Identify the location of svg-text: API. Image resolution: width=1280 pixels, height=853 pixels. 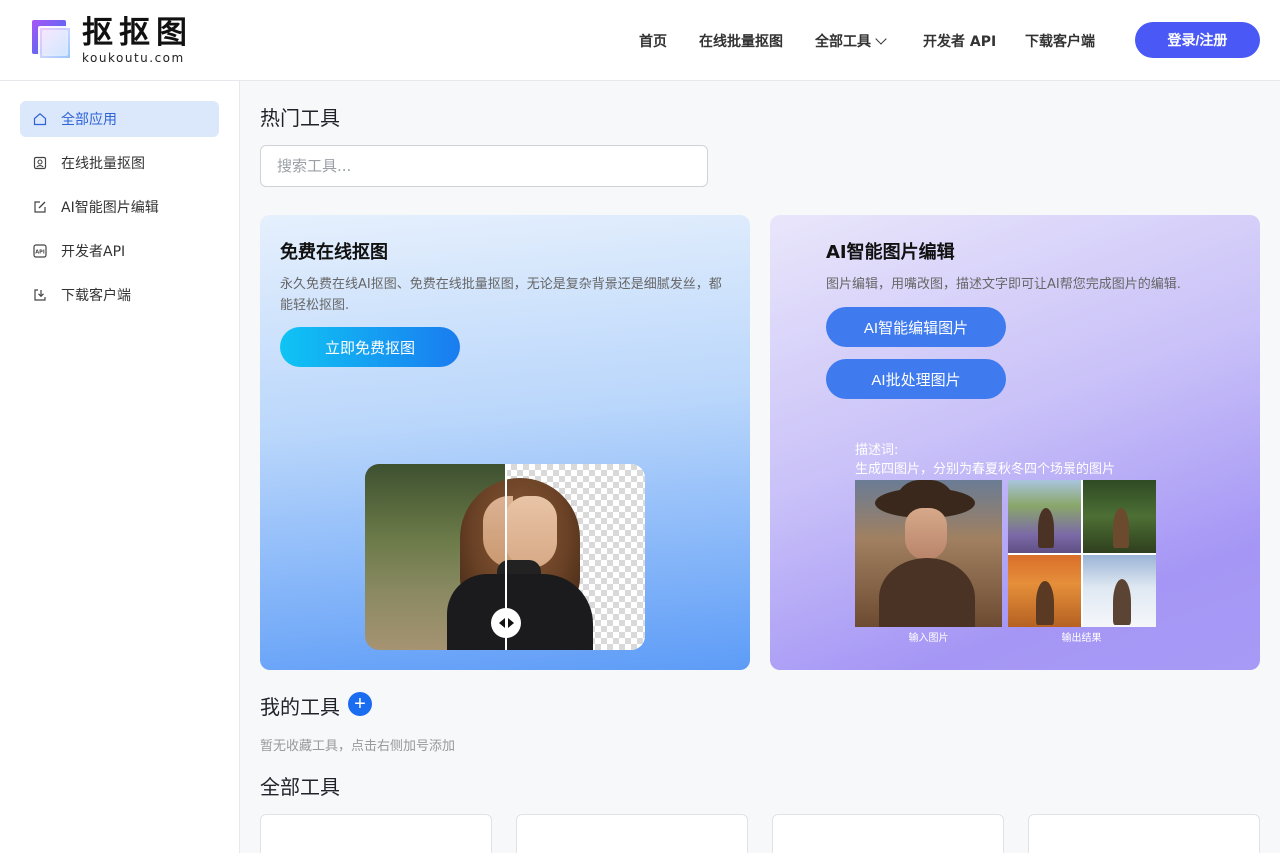
(40, 252).